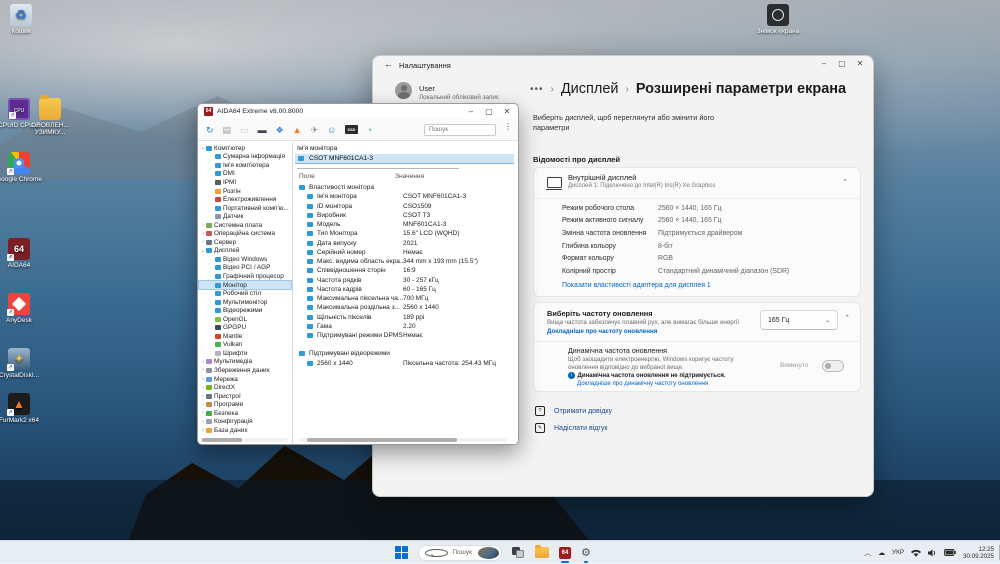  What do you see at coordinates (245, 259) in the screenshot?
I see `tree-item: Відео Windows` at bounding box center [245, 259].